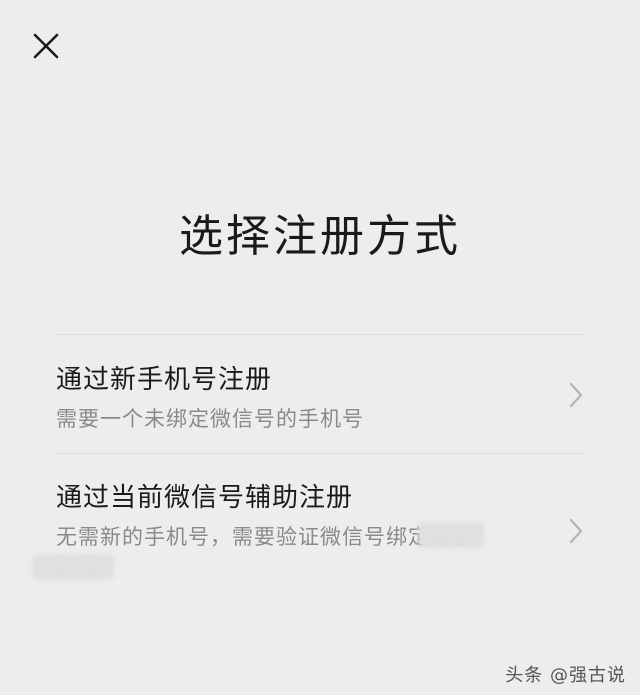 This screenshot has height=695, width=640. Describe the element at coordinates (565, 675) in the screenshot. I see `watermark: 头条 @强古说` at that location.